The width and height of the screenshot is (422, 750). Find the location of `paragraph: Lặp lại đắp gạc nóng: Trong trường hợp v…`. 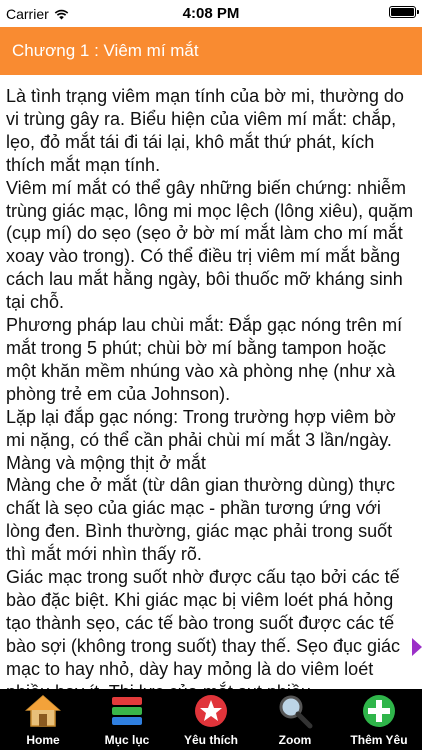

paragraph: Lặp lại đắp gạc nóng: Trong trường hợp v… is located at coordinates (201, 428).